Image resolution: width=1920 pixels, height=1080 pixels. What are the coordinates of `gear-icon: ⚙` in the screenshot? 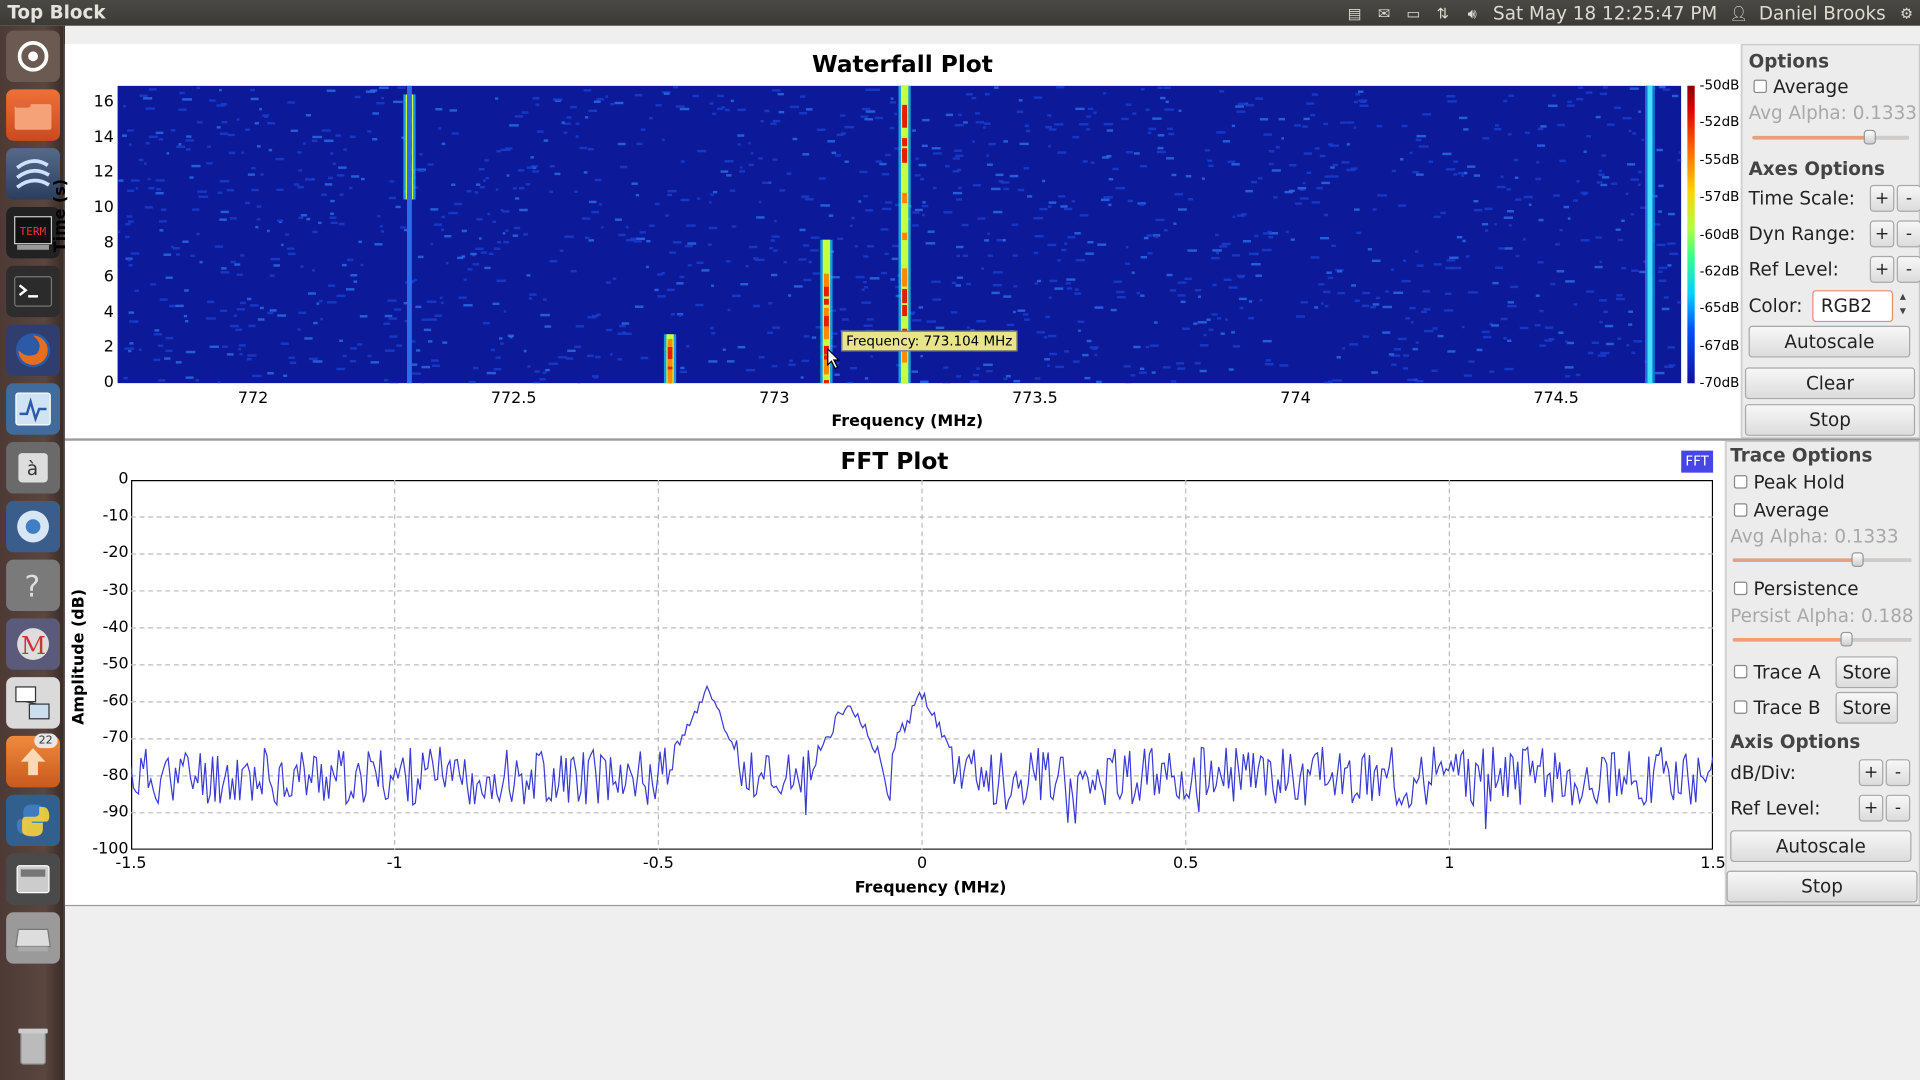 It's located at (1906, 13).